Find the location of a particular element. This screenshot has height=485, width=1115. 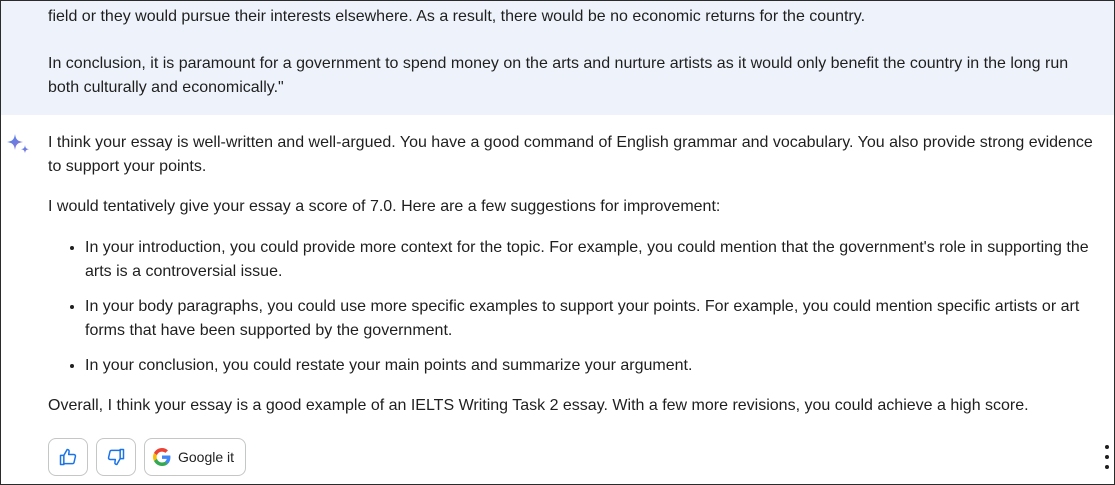

thumbs-up-icon is located at coordinates (68, 457).